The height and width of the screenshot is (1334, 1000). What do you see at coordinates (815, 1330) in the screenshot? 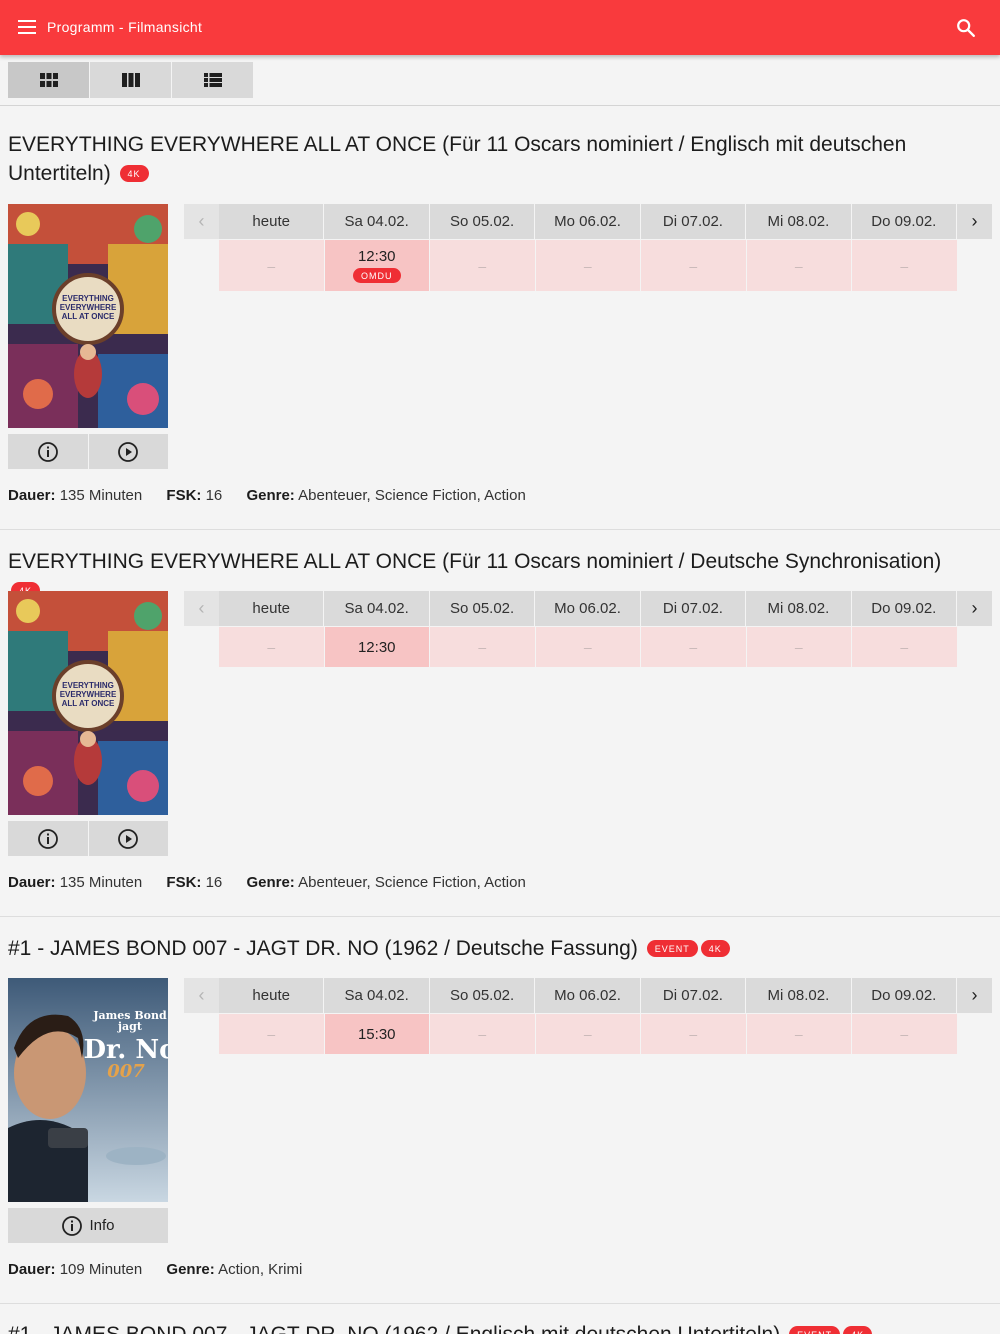
I see `badge-event: EVENT` at bounding box center [815, 1330].